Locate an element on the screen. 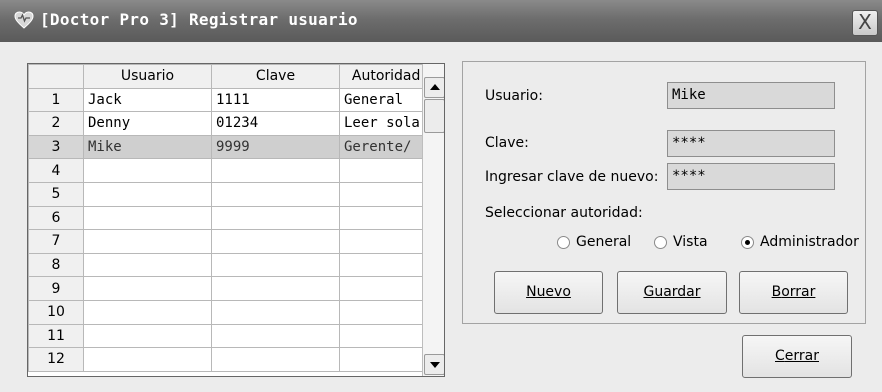  scroll-up-button is located at coordinates (434, 87).